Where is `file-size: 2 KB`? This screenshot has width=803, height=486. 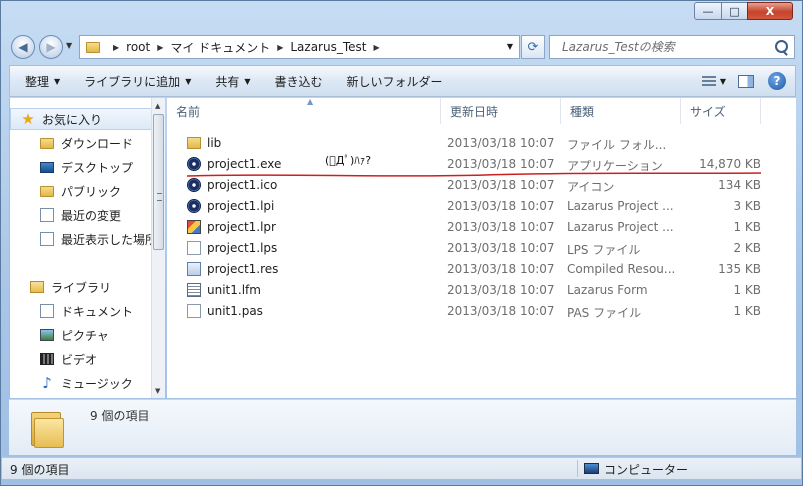 file-size: 2 KB is located at coordinates (747, 248).